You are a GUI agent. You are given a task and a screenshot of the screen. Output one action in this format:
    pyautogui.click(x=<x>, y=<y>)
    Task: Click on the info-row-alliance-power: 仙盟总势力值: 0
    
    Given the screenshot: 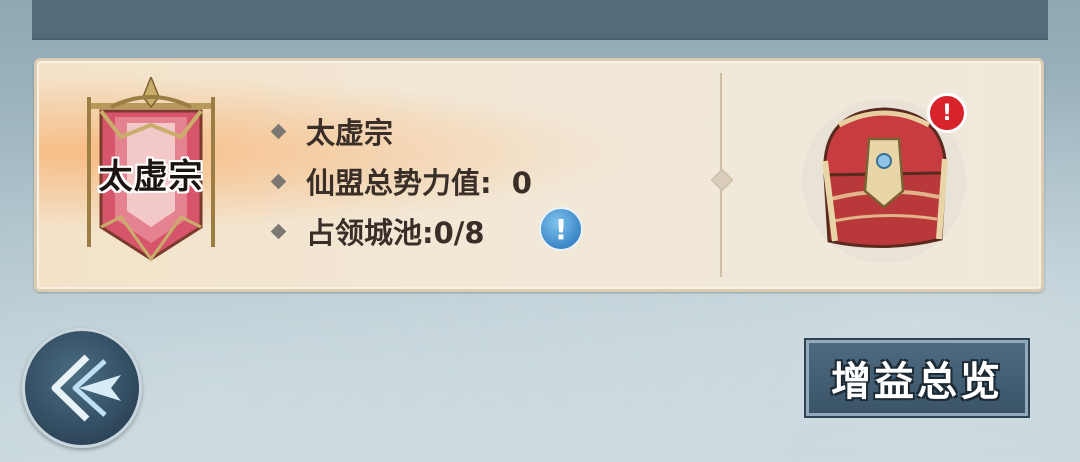 What is the action you would take?
    pyautogui.click(x=400, y=181)
    